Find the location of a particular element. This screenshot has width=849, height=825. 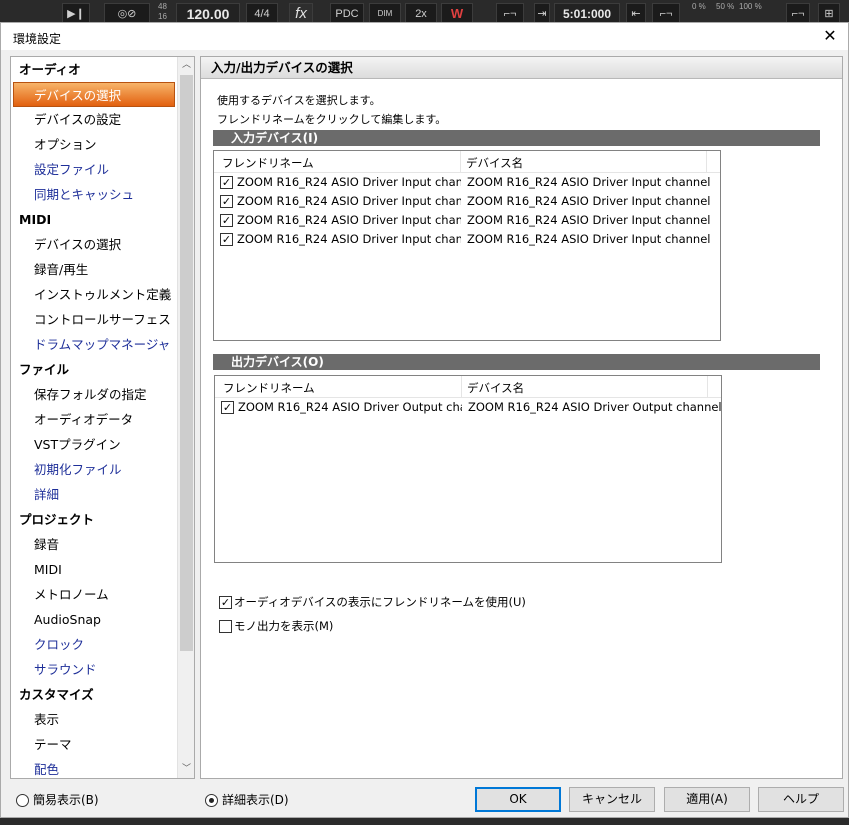

input-devices-header: 入力デバイス(I) is located at coordinates (516, 138).